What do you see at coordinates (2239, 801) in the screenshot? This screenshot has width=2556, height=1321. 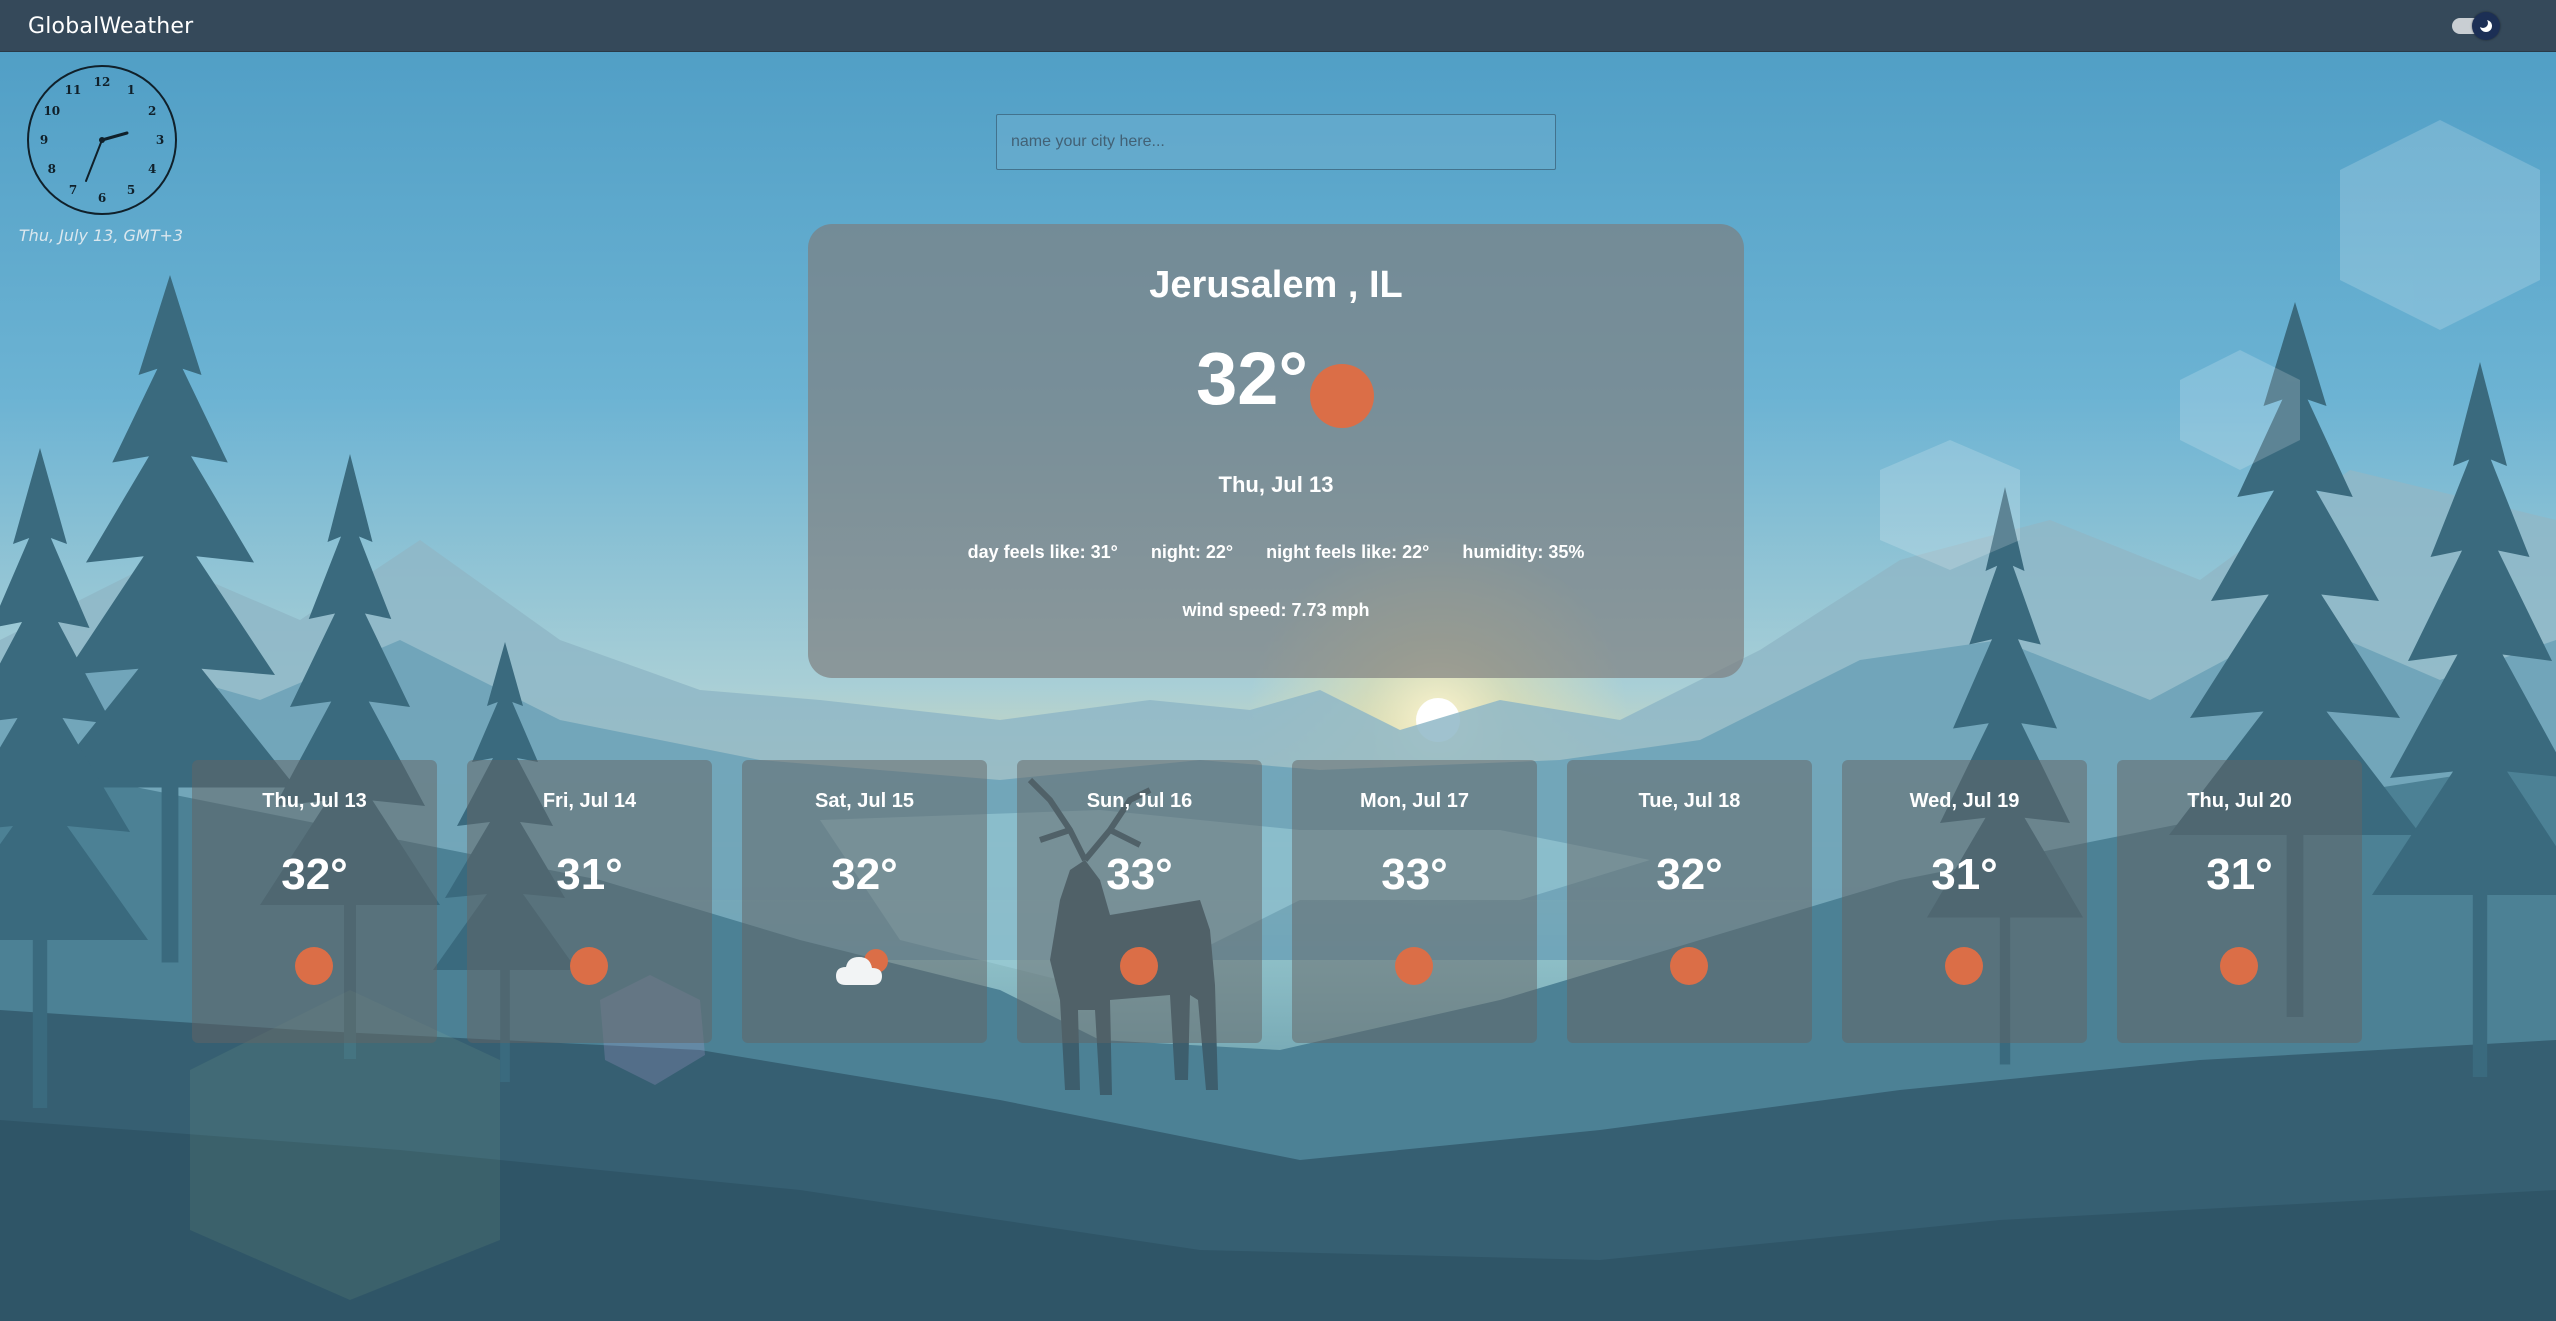 I see `forecast-date: Thu, Jul 20` at bounding box center [2239, 801].